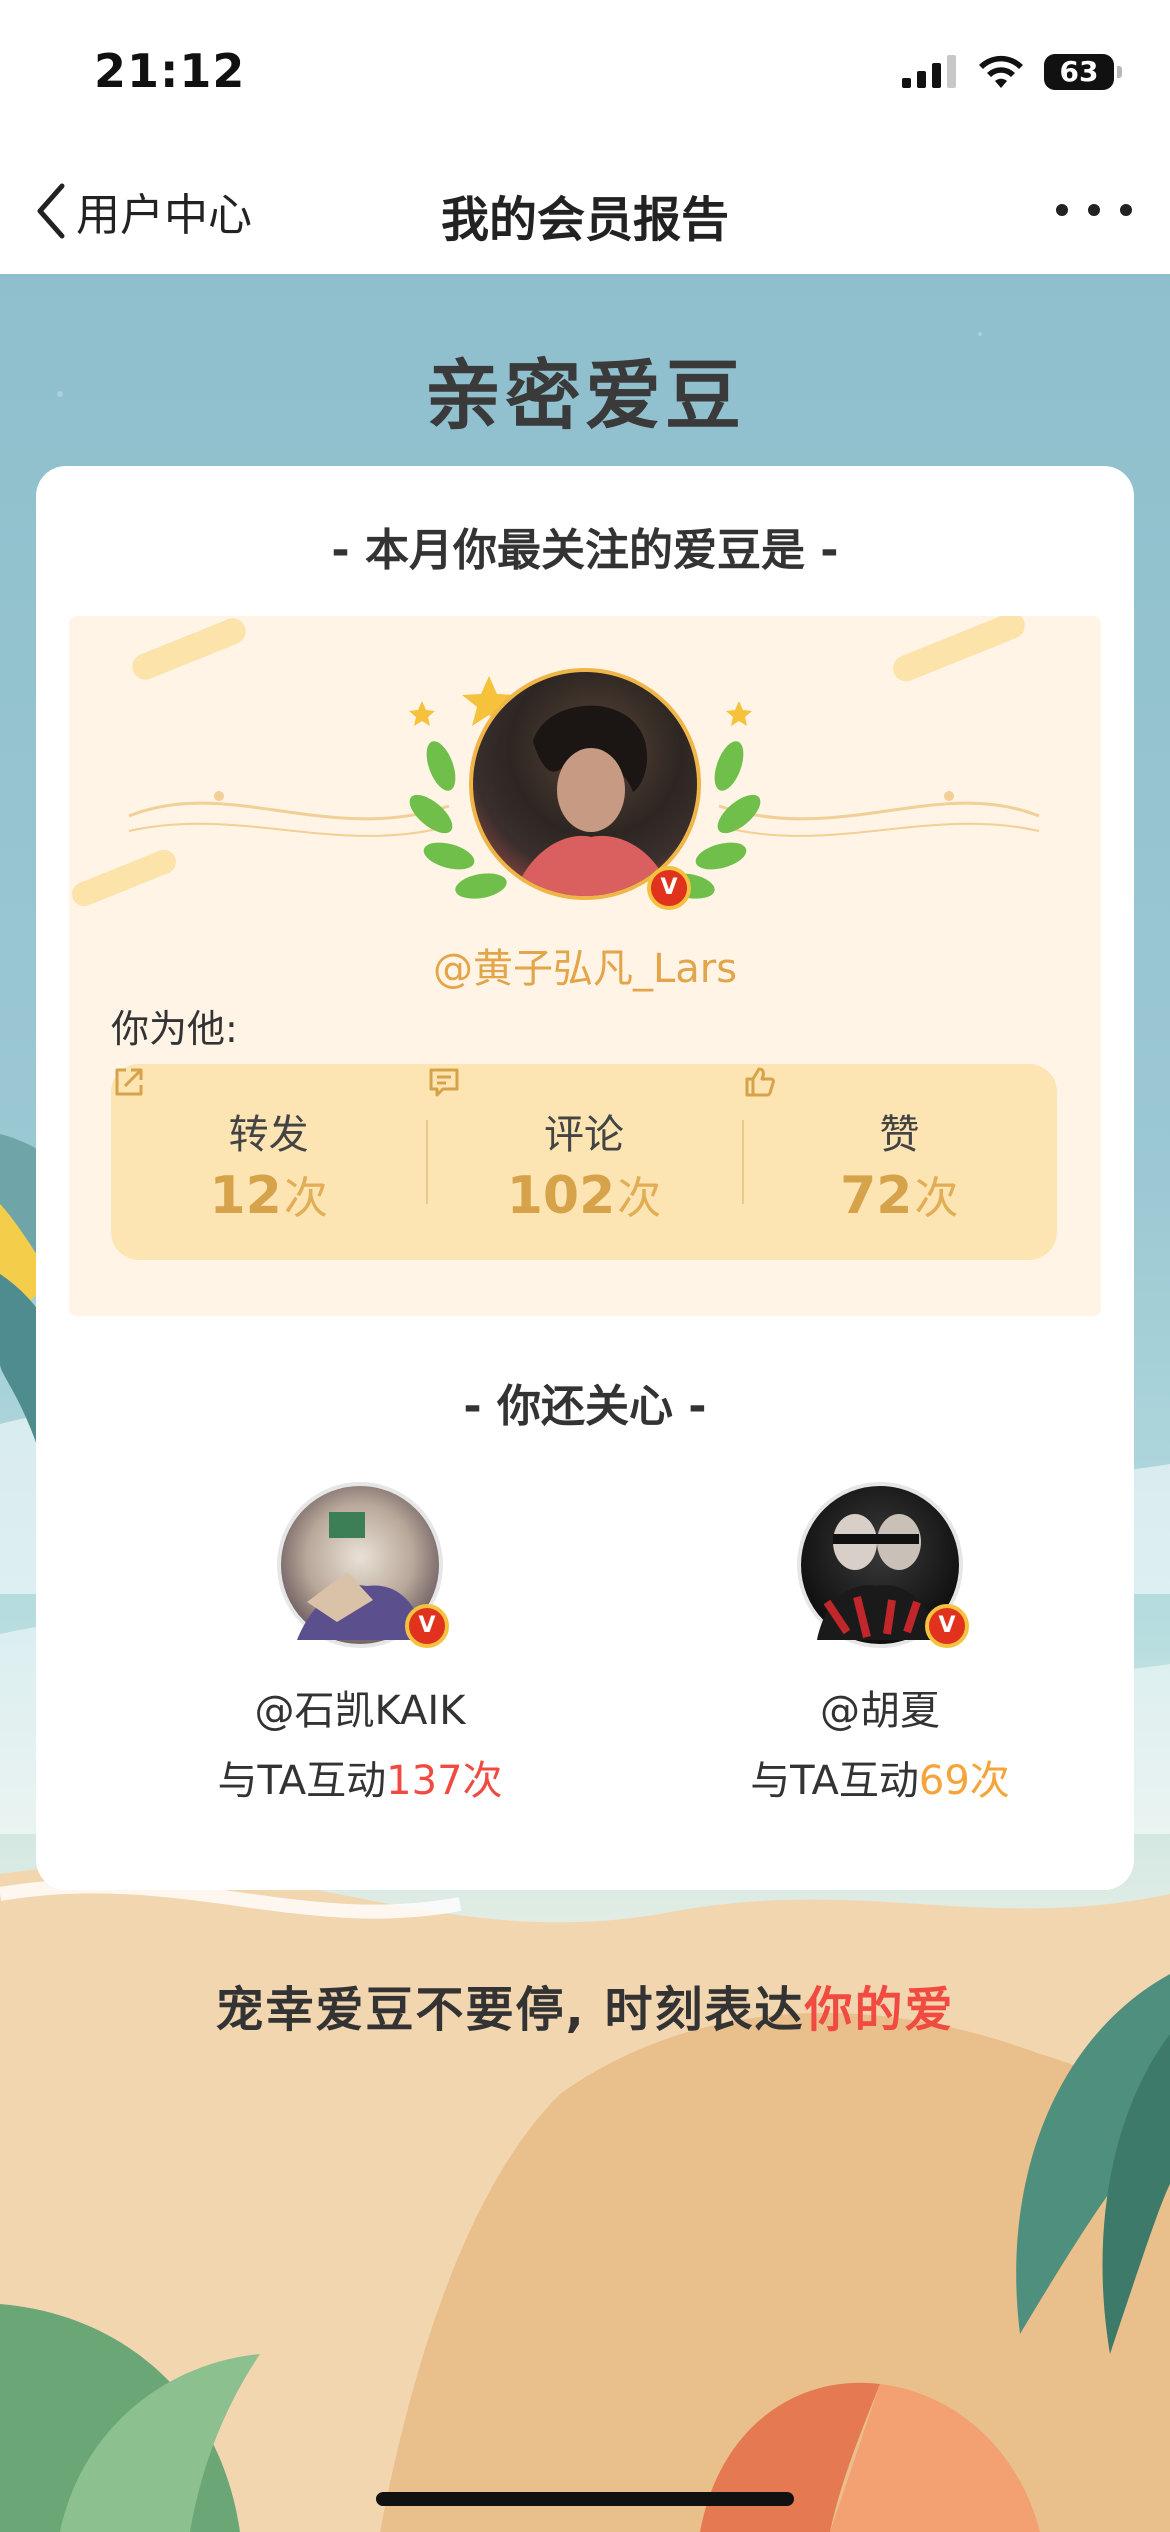 The height and width of the screenshot is (2532, 1170). What do you see at coordinates (593, 800) in the screenshot?
I see `avatar-portrait-icon` at bounding box center [593, 800].